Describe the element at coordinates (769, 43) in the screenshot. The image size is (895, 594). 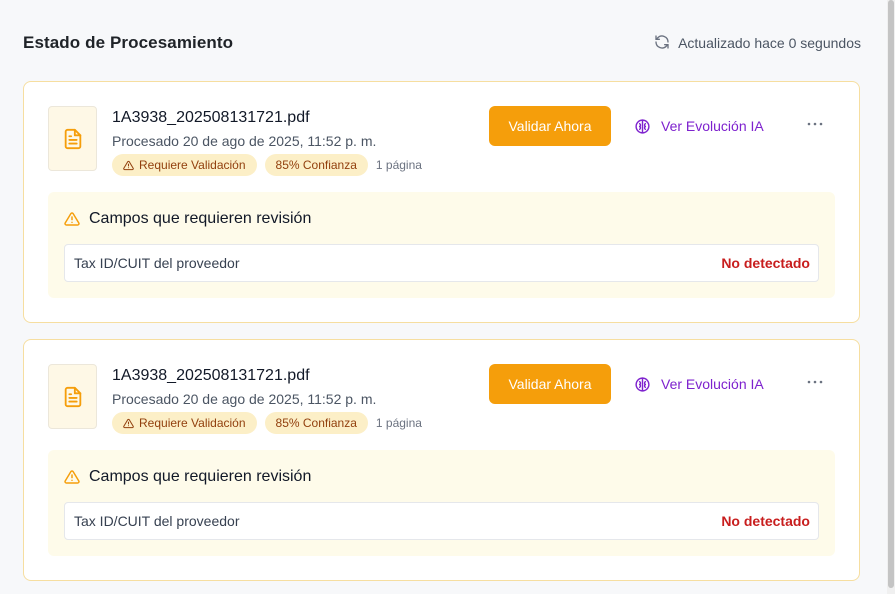
I see `update-status-text: Actualizado hace 0 segundos` at that location.